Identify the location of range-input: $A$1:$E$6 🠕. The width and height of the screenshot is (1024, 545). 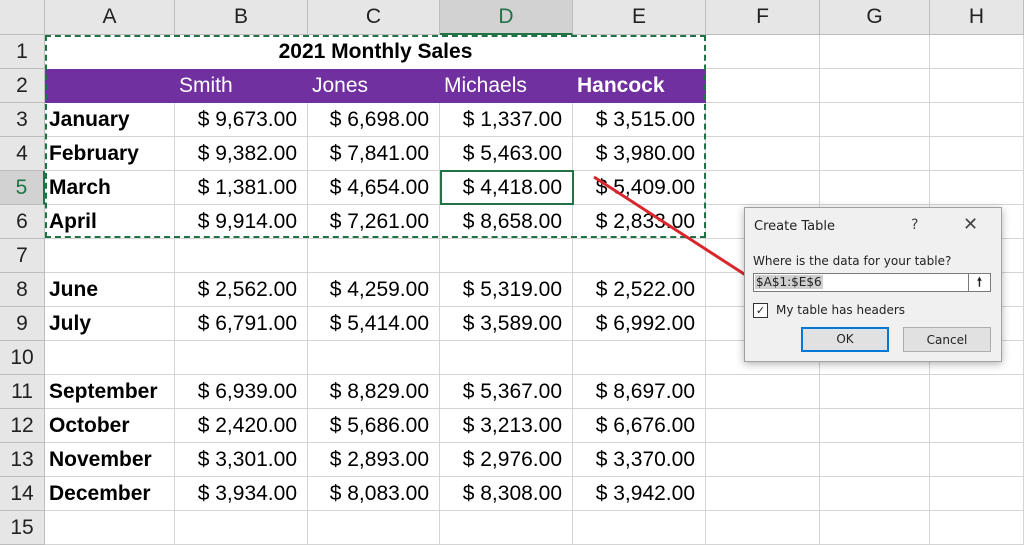
(872, 282).